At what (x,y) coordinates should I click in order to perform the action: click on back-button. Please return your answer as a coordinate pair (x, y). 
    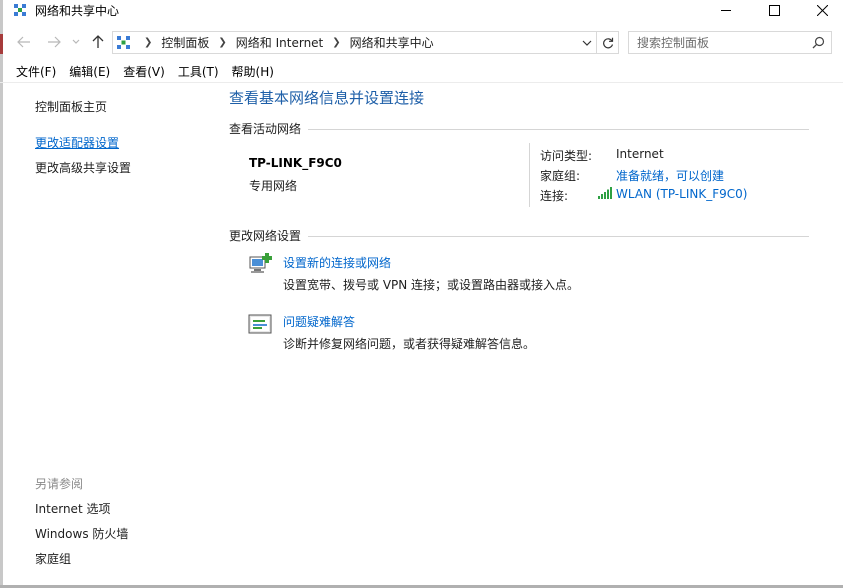
    Looking at the image, I should click on (24, 42).